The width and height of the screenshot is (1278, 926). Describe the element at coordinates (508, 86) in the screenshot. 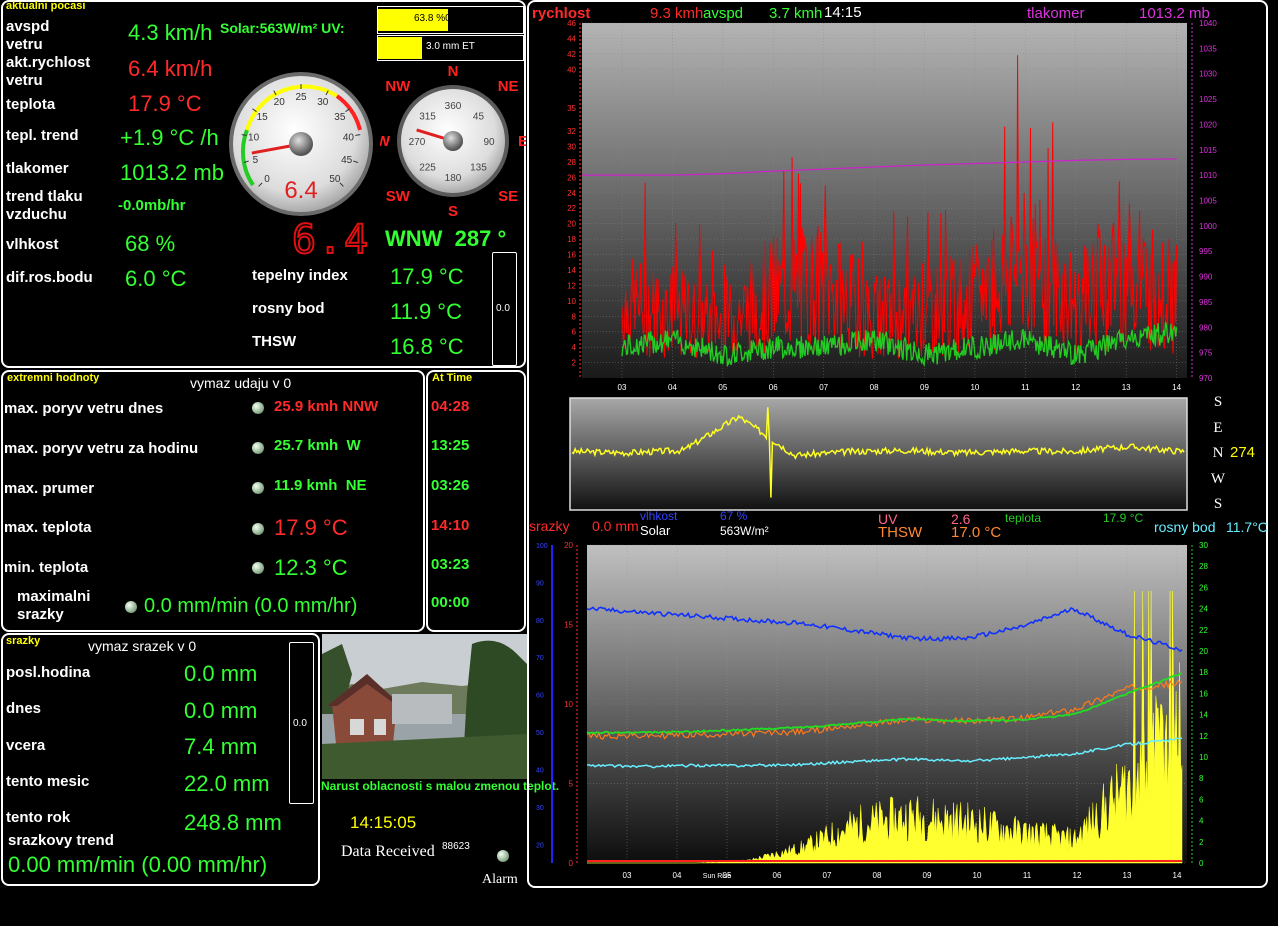

I see `compass-direction-label: NE` at that location.